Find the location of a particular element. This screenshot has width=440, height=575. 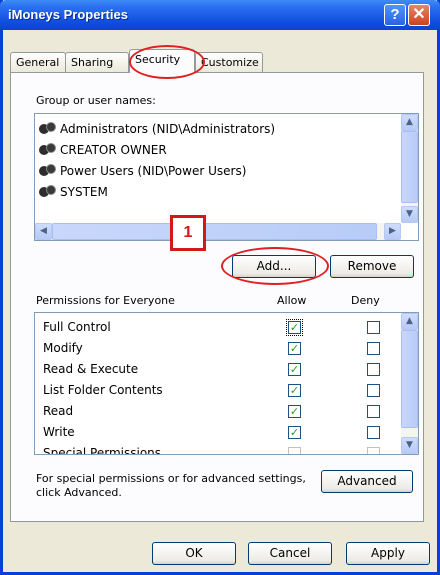

close-button: ✕ is located at coordinates (419, 15).